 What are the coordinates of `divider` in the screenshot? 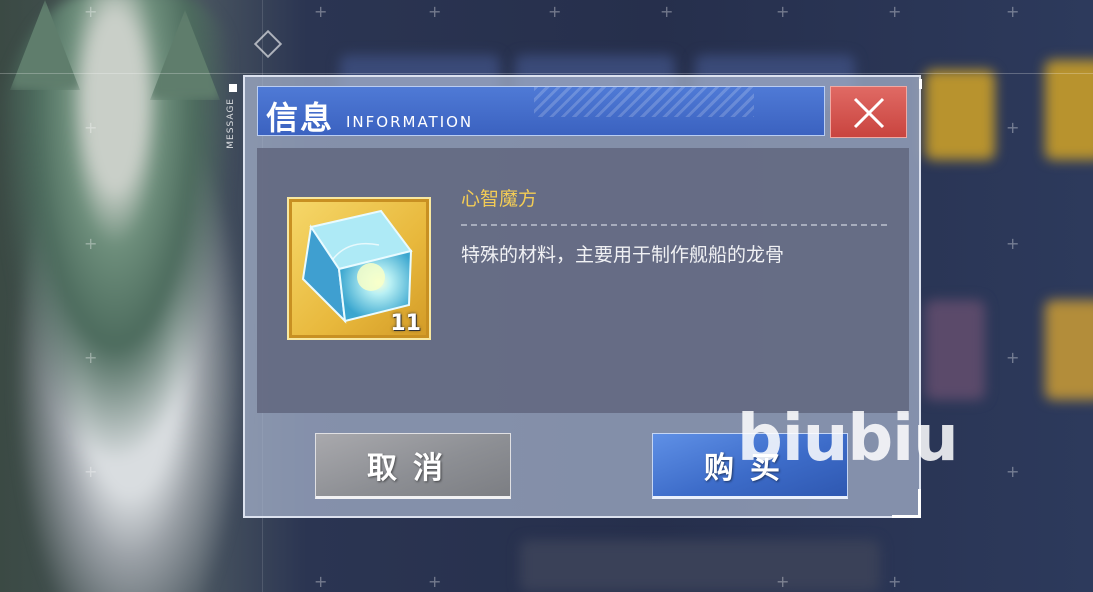 It's located at (674, 225).